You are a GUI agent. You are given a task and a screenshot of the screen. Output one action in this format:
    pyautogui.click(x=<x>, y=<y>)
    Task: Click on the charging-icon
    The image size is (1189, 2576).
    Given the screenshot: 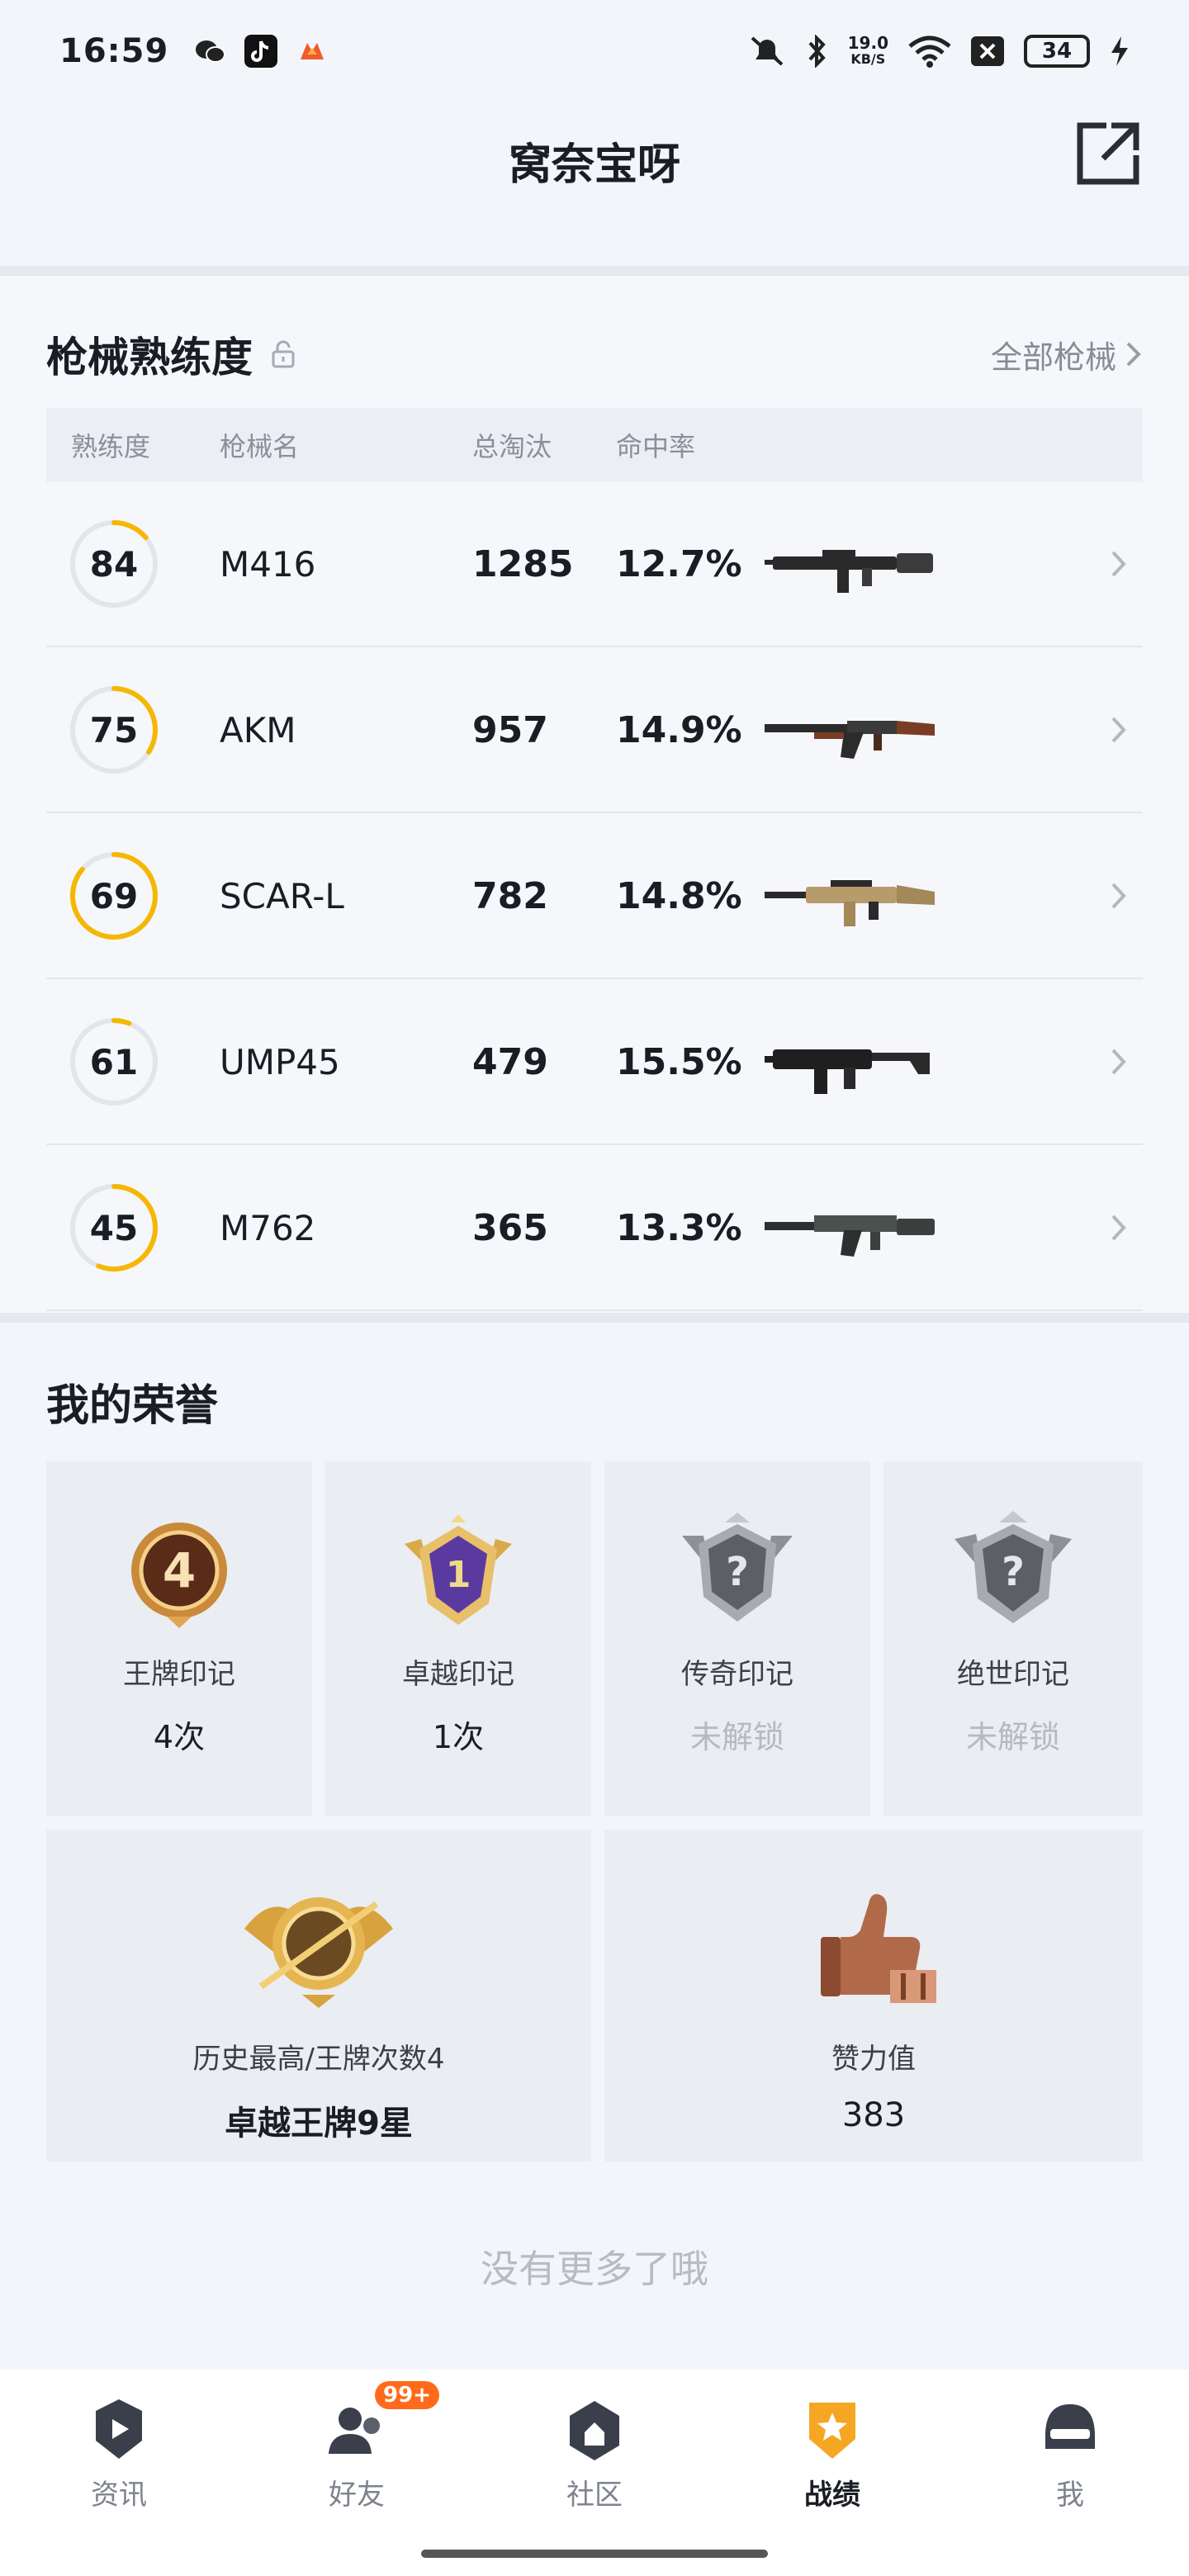 What is the action you would take?
    pyautogui.click(x=1119, y=51)
    